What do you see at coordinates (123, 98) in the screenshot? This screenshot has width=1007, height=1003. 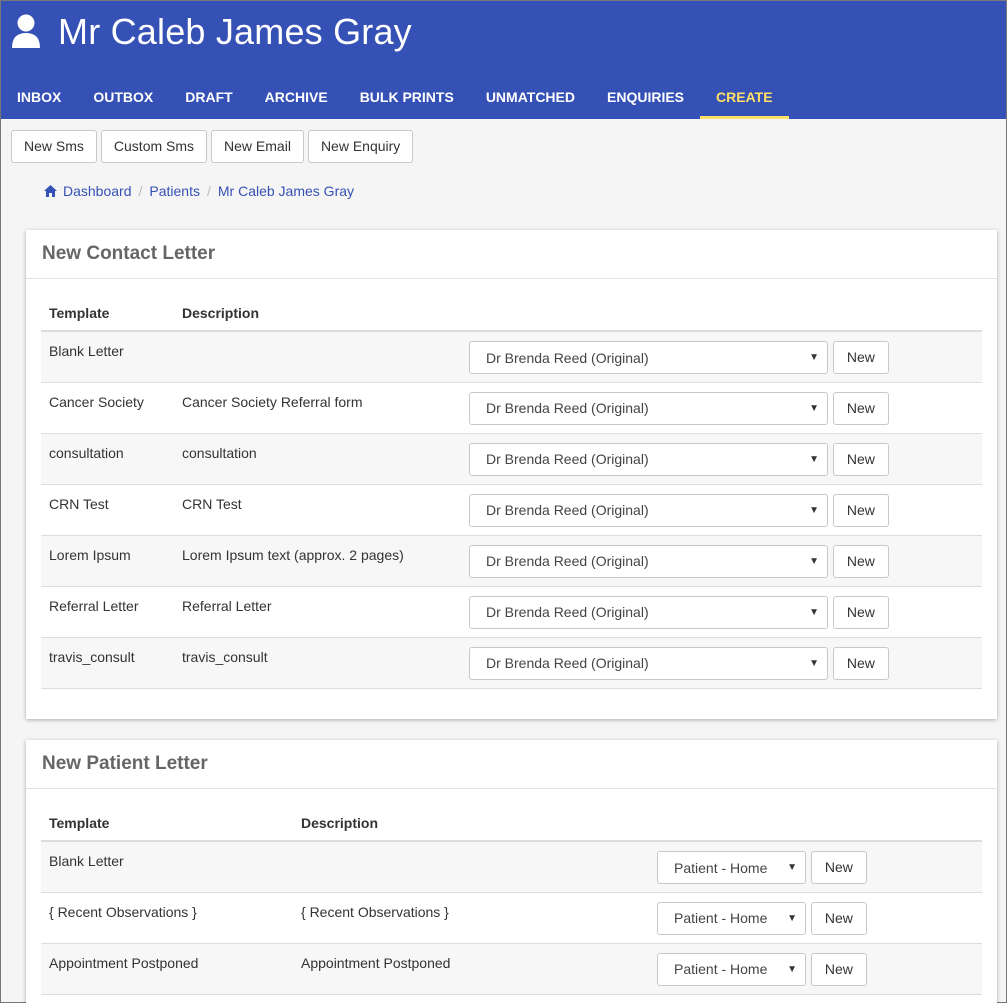 I see `nav-outbox: OUTBOX` at bounding box center [123, 98].